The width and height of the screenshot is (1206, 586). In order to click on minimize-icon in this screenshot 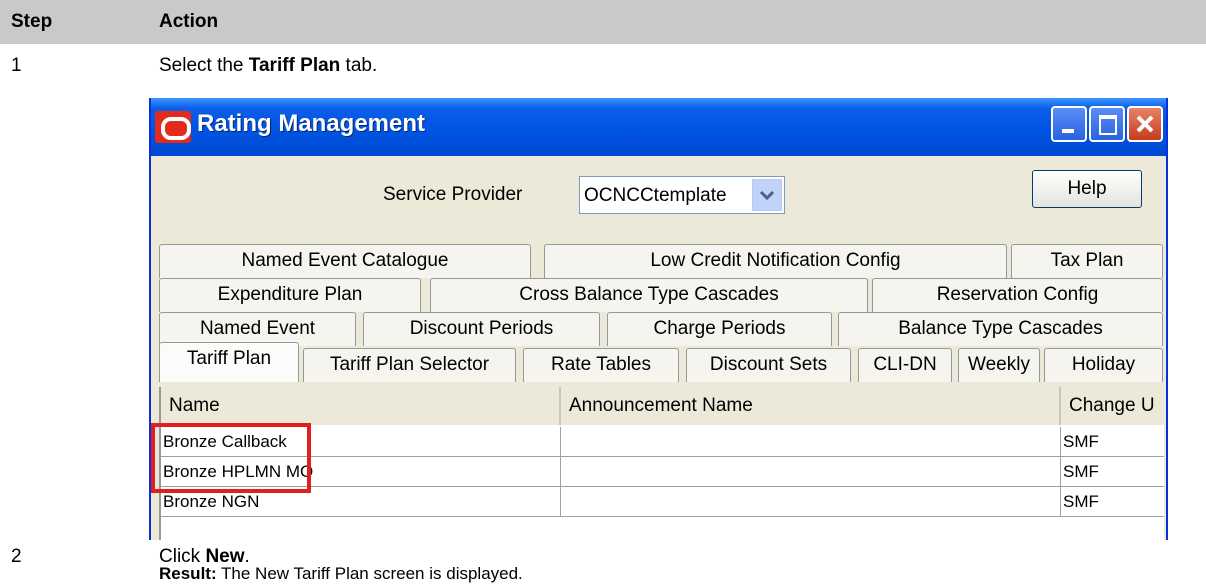, I will do `click(1069, 124)`.